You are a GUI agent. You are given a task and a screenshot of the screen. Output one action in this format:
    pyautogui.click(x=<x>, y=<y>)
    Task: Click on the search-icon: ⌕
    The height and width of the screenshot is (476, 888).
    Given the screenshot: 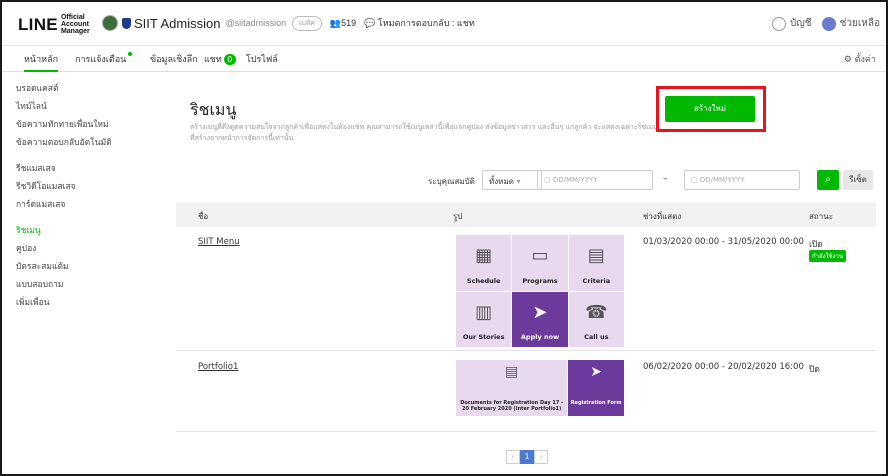 What is the action you would take?
    pyautogui.click(x=828, y=179)
    